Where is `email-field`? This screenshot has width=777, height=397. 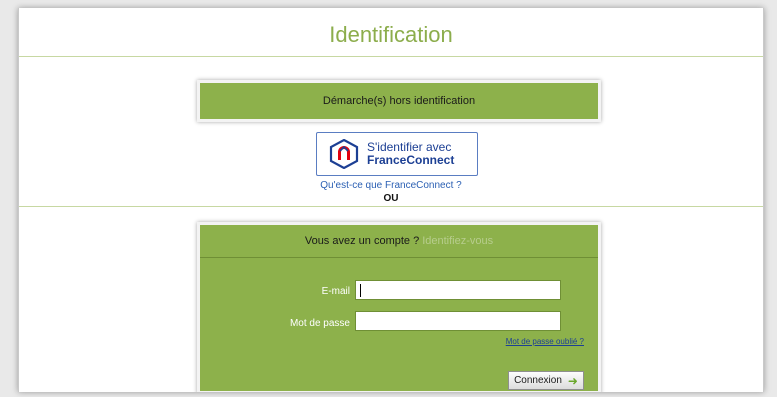
email-field is located at coordinates (458, 290).